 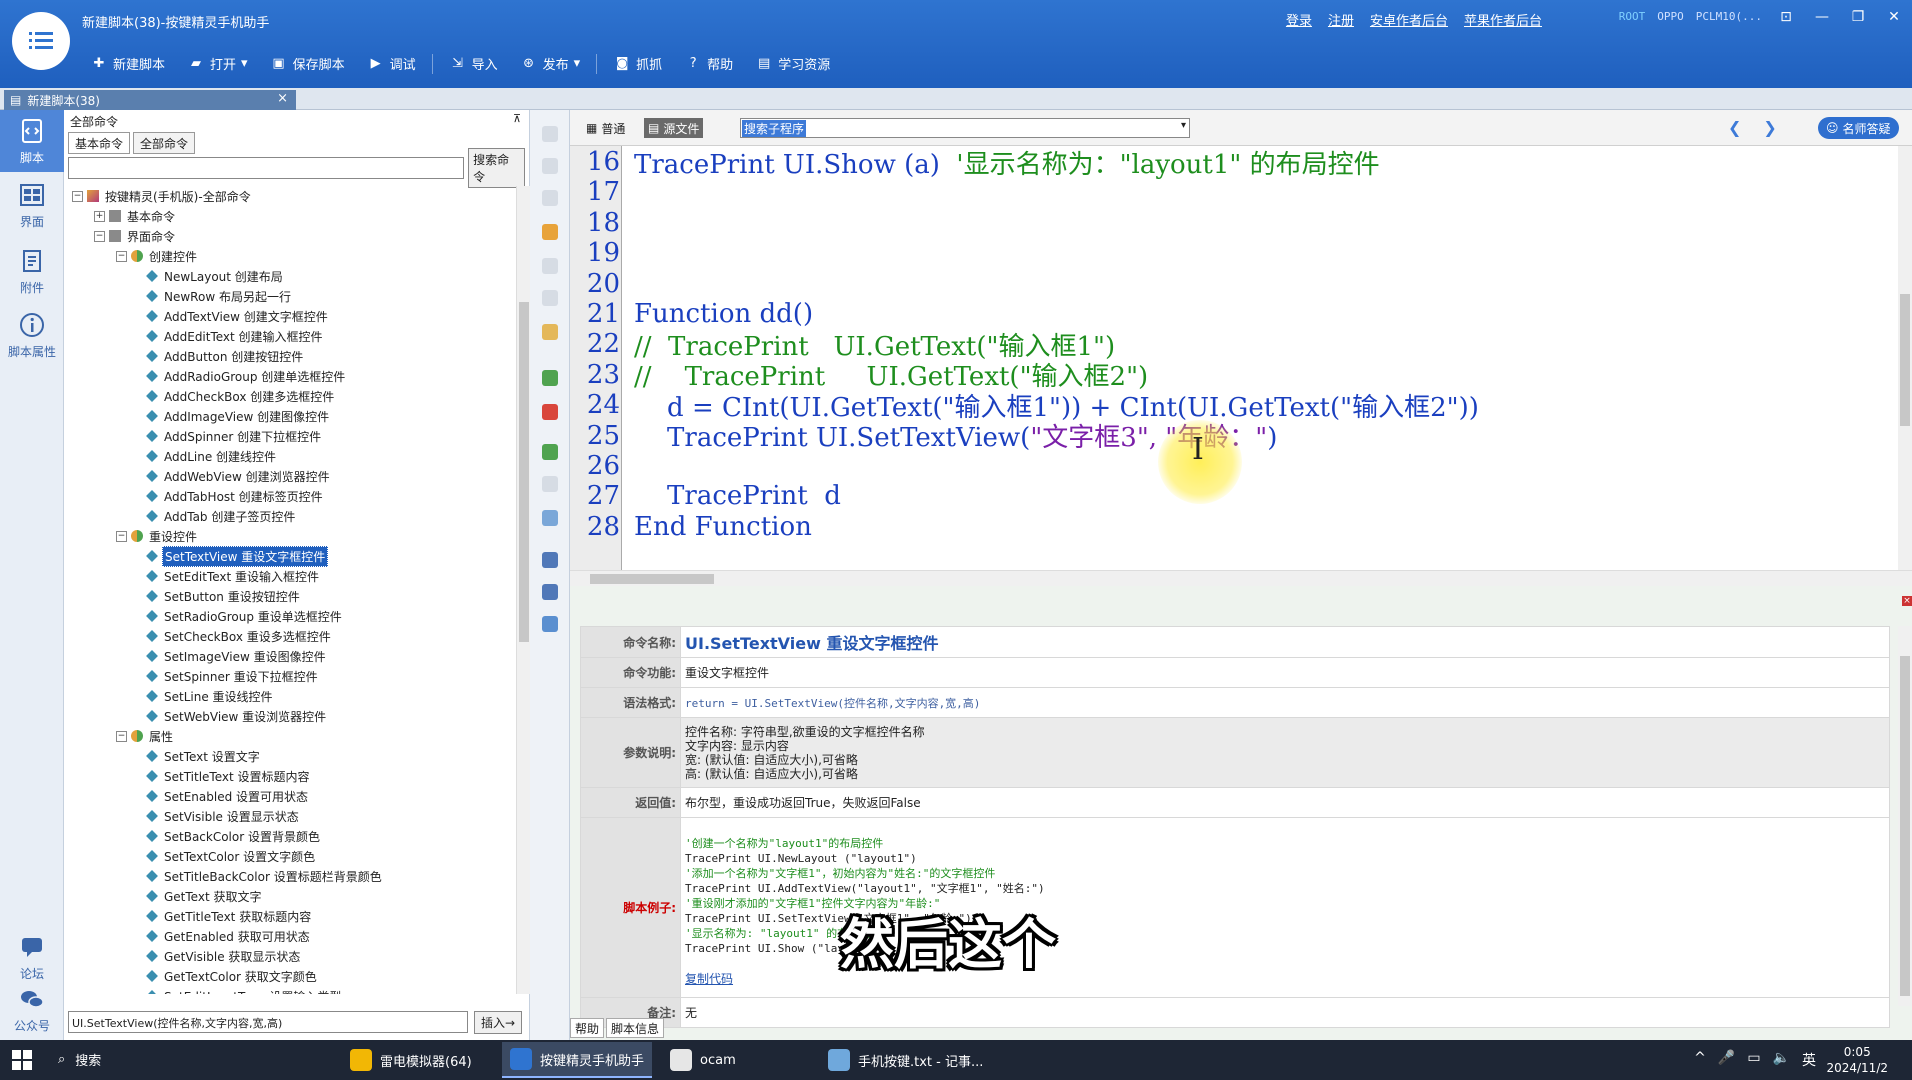 I want to click on tree-item: SetCheckBox 重设多选框控件, so click(x=290, y=636).